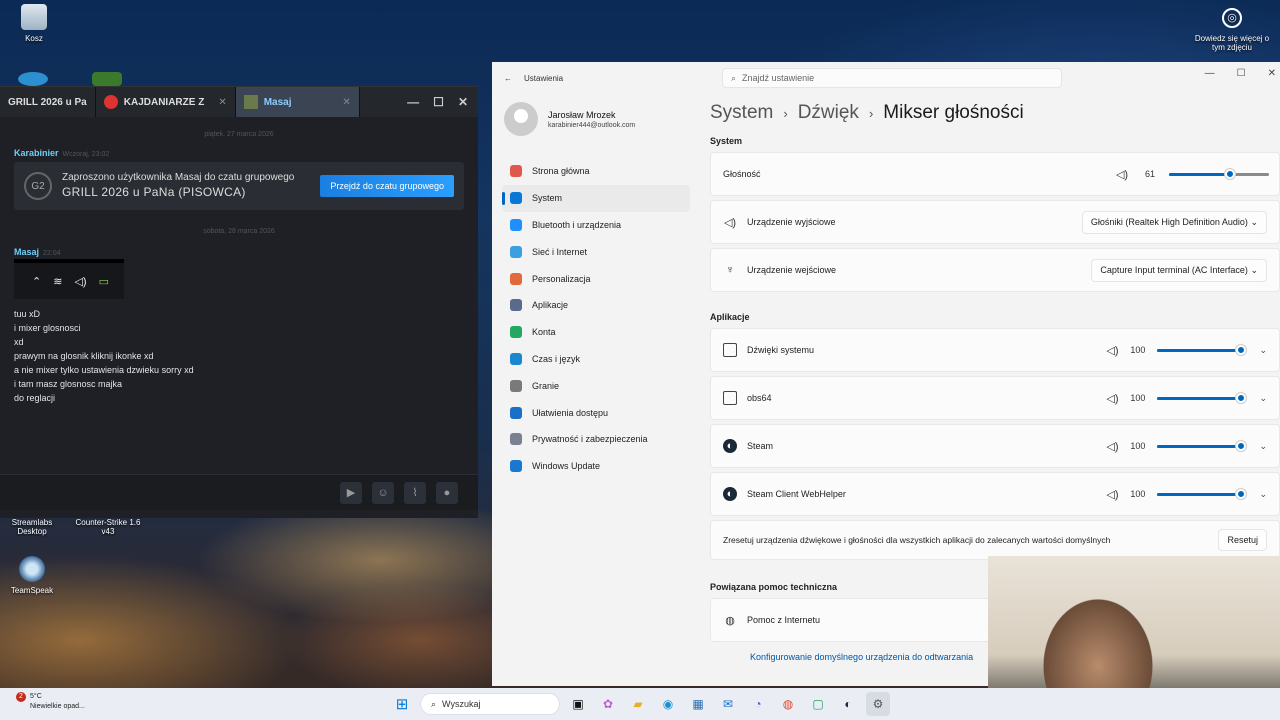  Describe the element at coordinates (387, 186) in the screenshot. I see `go-to-group-chat-button: Przejdź do czatu grupowego` at that location.